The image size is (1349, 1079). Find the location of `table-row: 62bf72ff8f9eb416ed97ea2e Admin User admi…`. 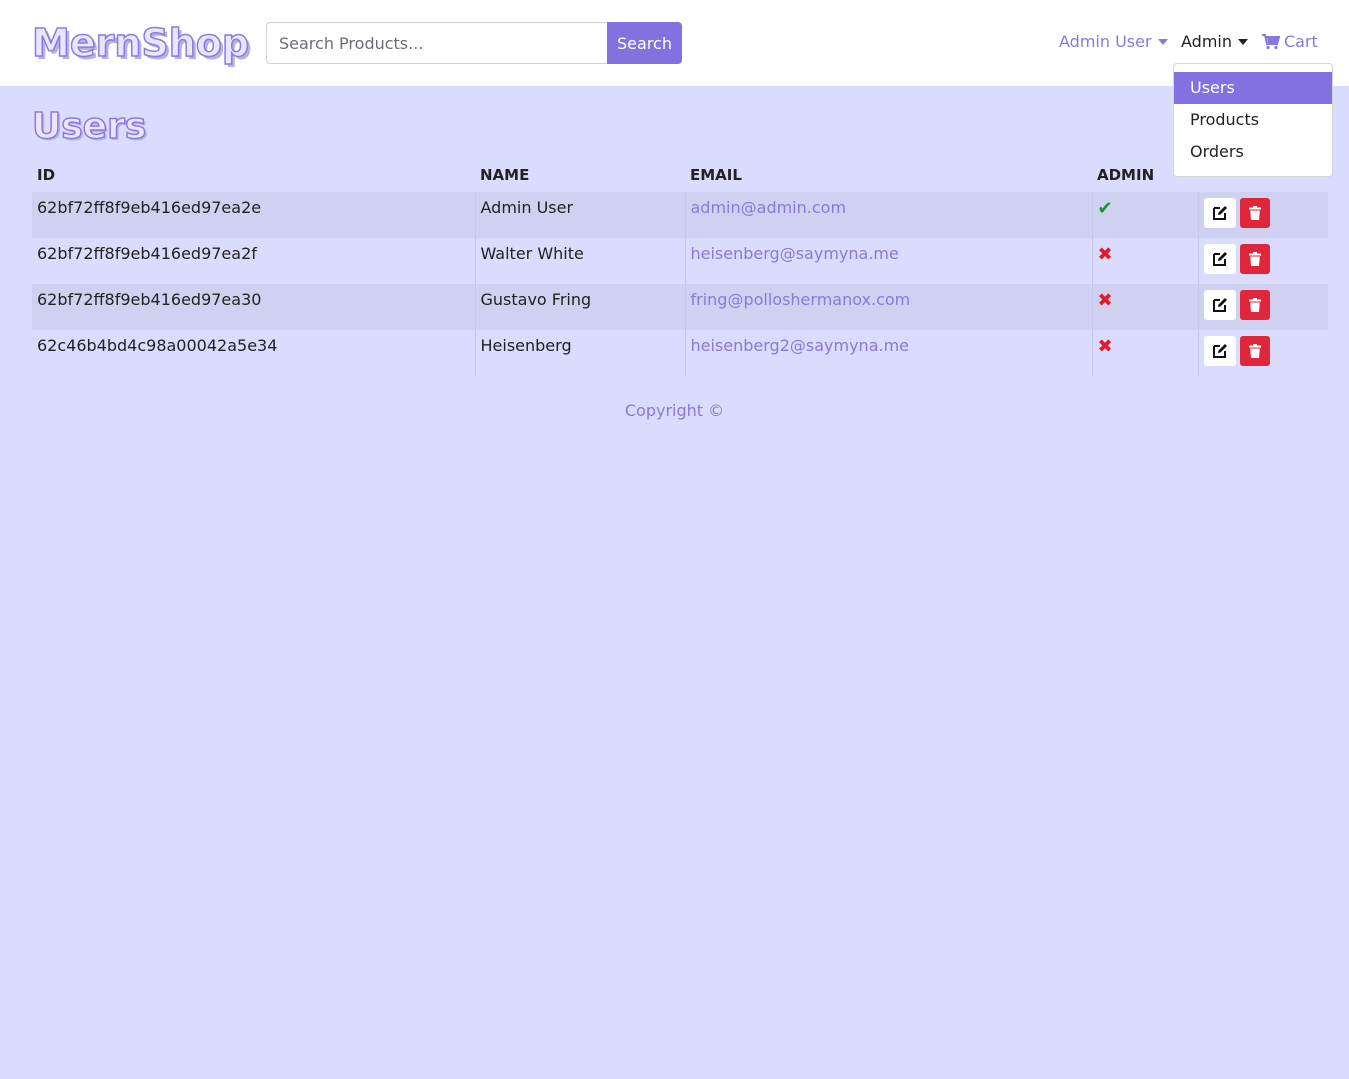

table-row: 62bf72ff8f9eb416ed97ea2e Admin User admi… is located at coordinates (680, 215).